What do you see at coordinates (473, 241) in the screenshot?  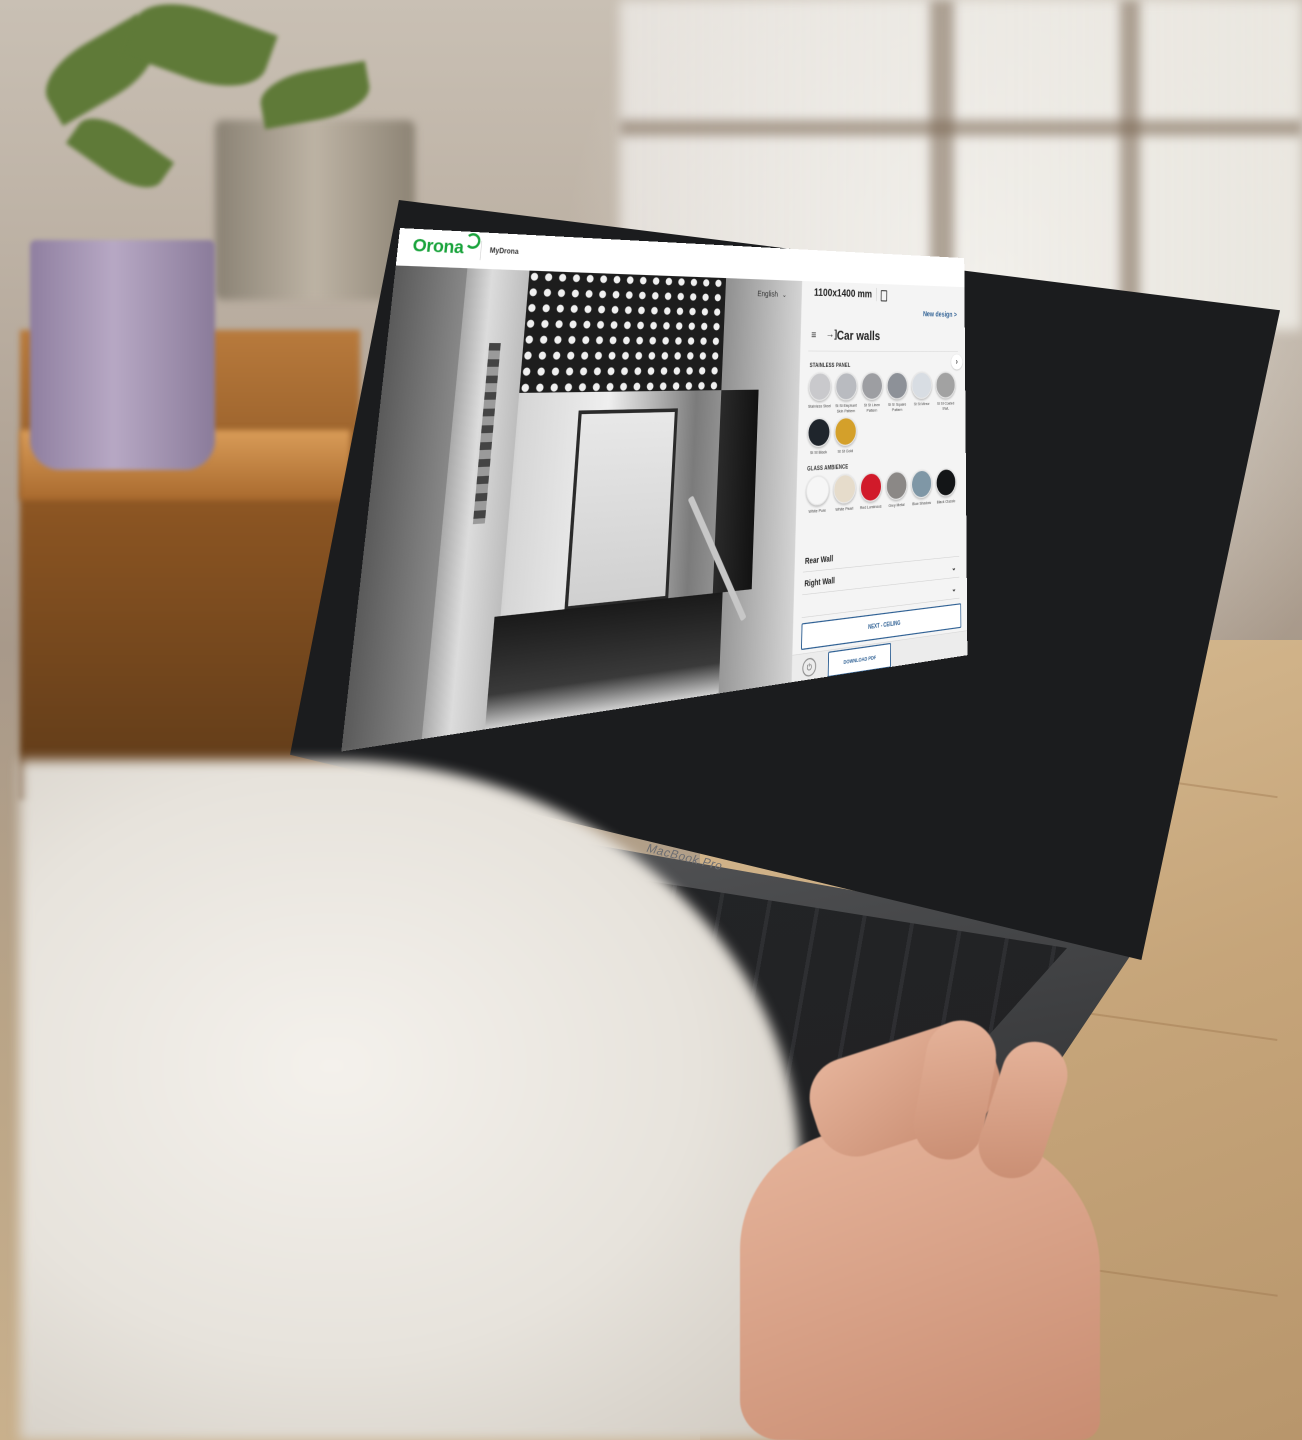 I see `logo-ring-icon` at bounding box center [473, 241].